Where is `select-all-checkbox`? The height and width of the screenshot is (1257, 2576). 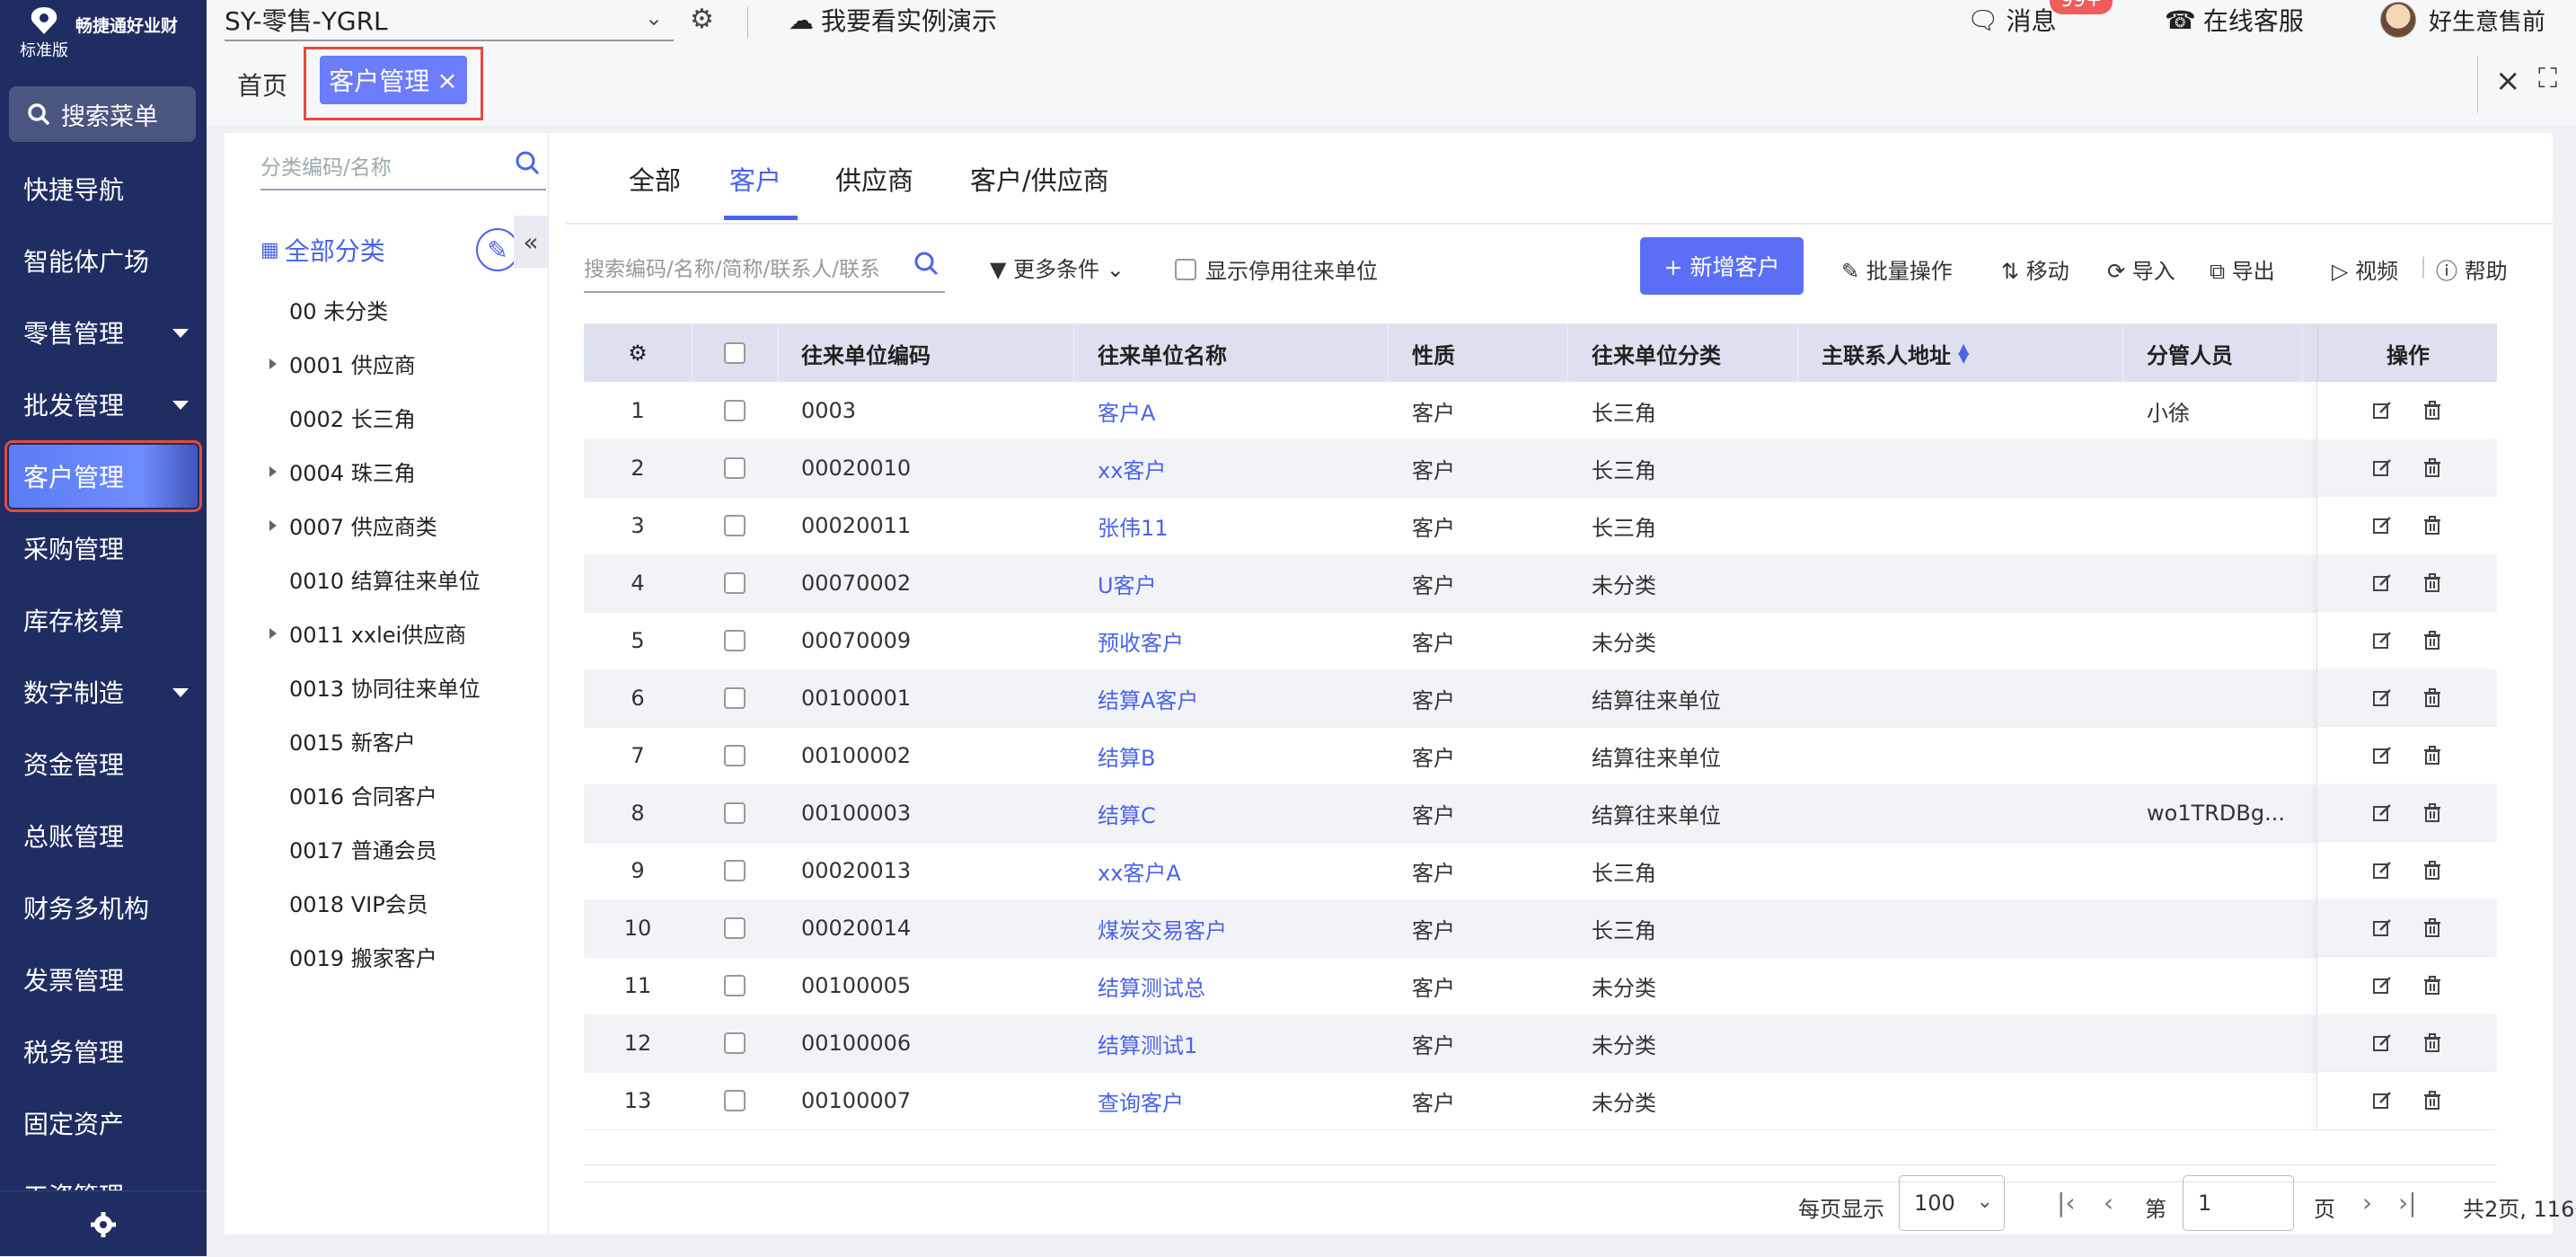
select-all-checkbox is located at coordinates (734, 353).